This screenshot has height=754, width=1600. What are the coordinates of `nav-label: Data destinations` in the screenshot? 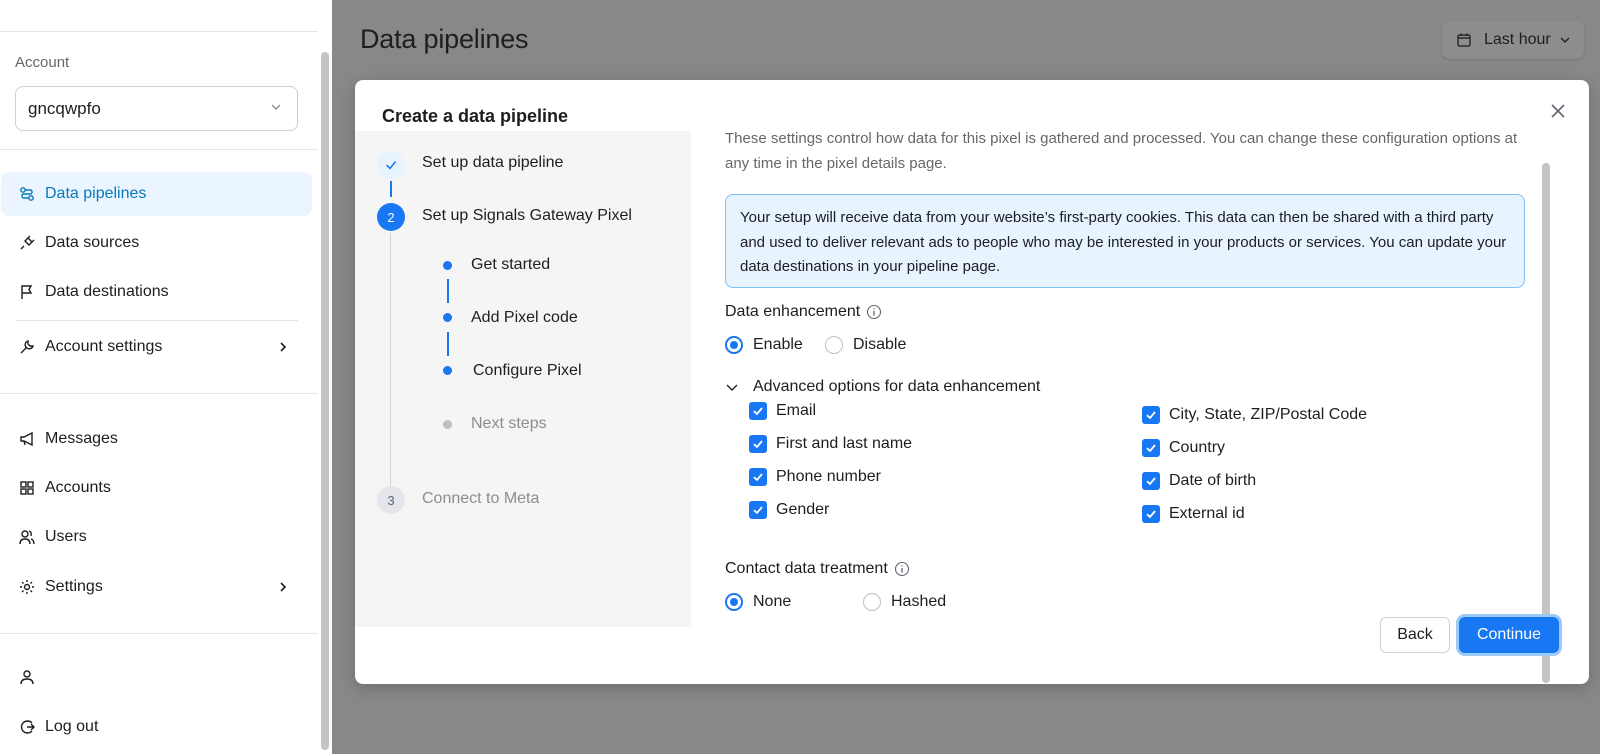 It's located at (107, 291).